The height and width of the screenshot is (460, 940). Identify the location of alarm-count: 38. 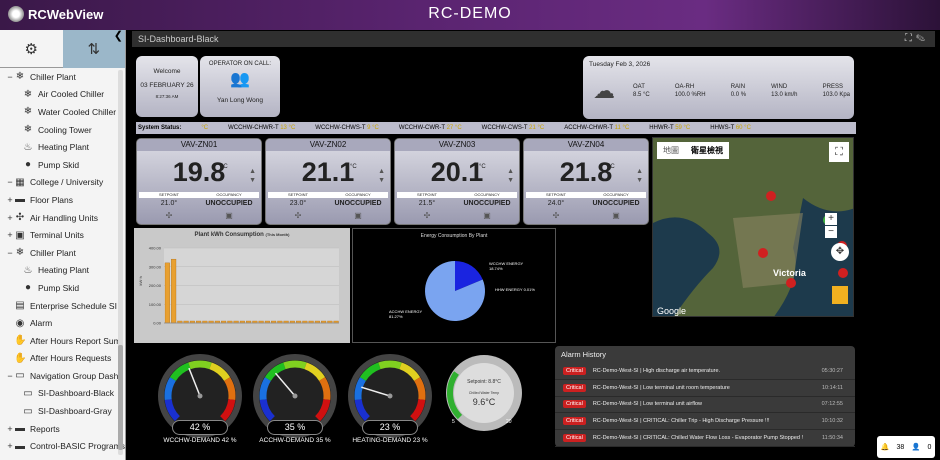
(900, 447).